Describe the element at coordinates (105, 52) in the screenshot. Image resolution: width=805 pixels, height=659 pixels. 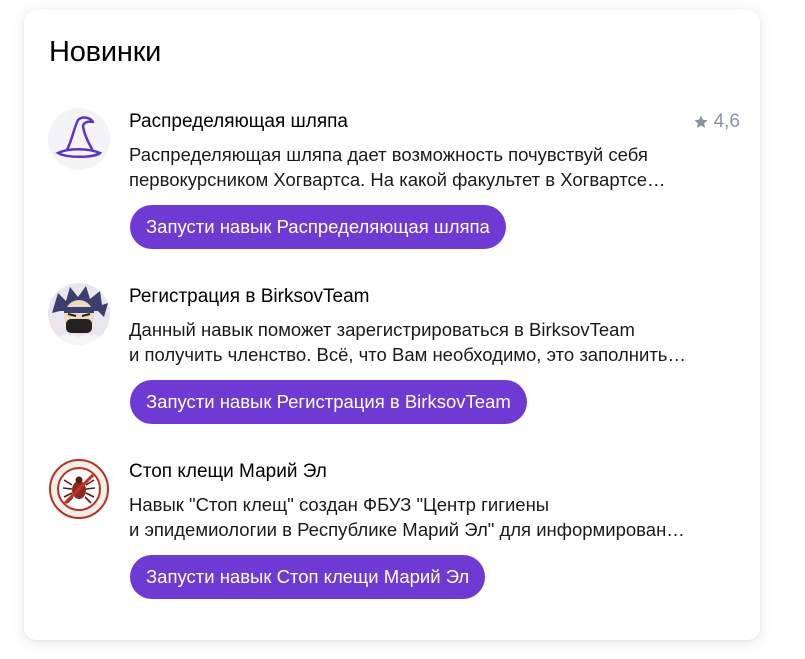
I see `section-title: Новинки` at that location.